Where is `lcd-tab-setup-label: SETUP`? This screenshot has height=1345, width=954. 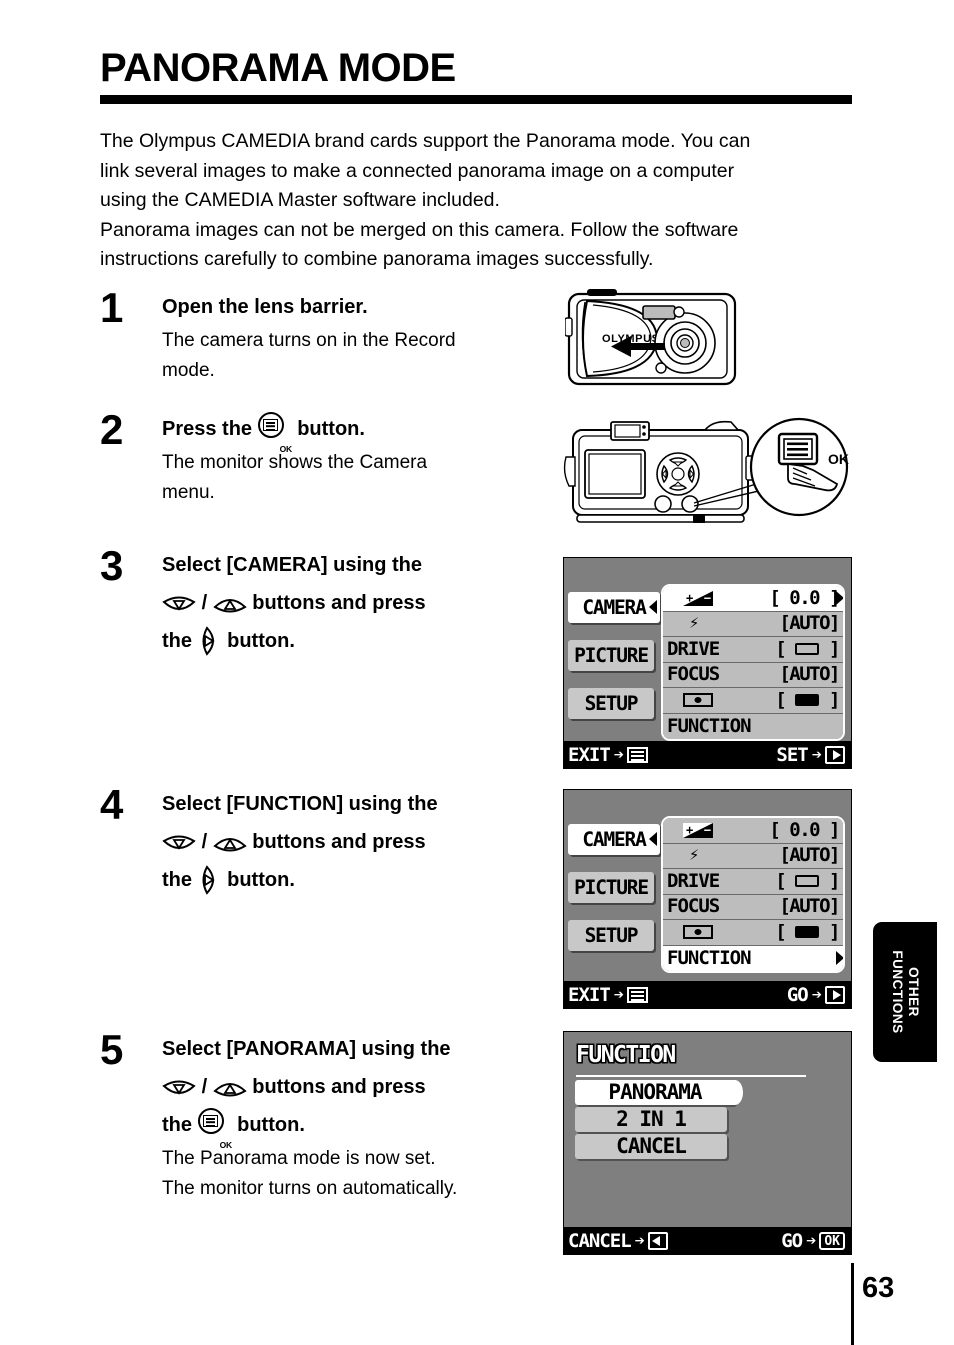
lcd-tab-setup-label: SETUP is located at coordinates (611, 935).